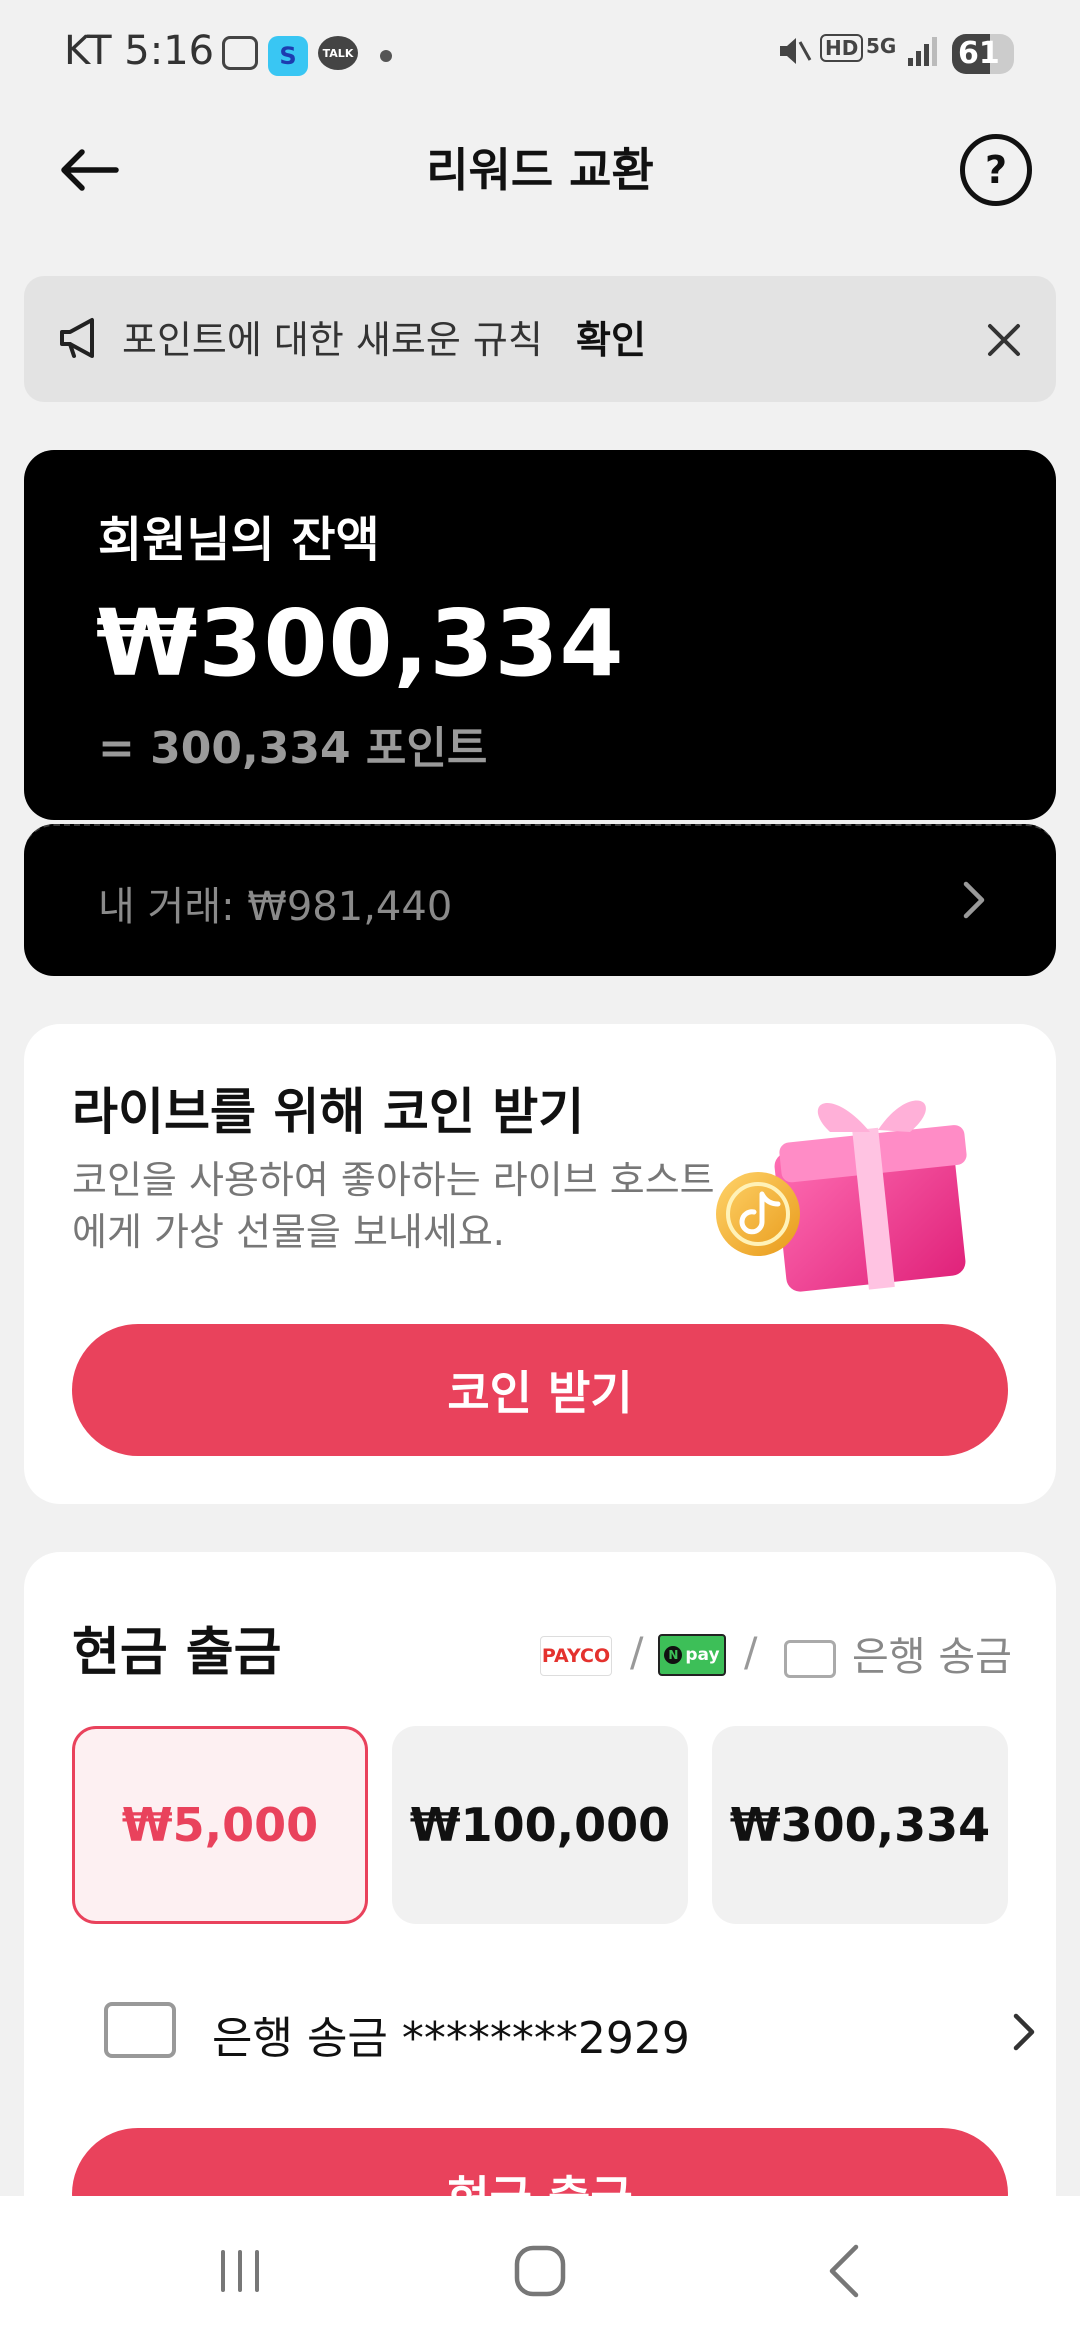 This screenshot has height=2340, width=1080. I want to click on gift-box-coin-icon, so click(841, 1196).